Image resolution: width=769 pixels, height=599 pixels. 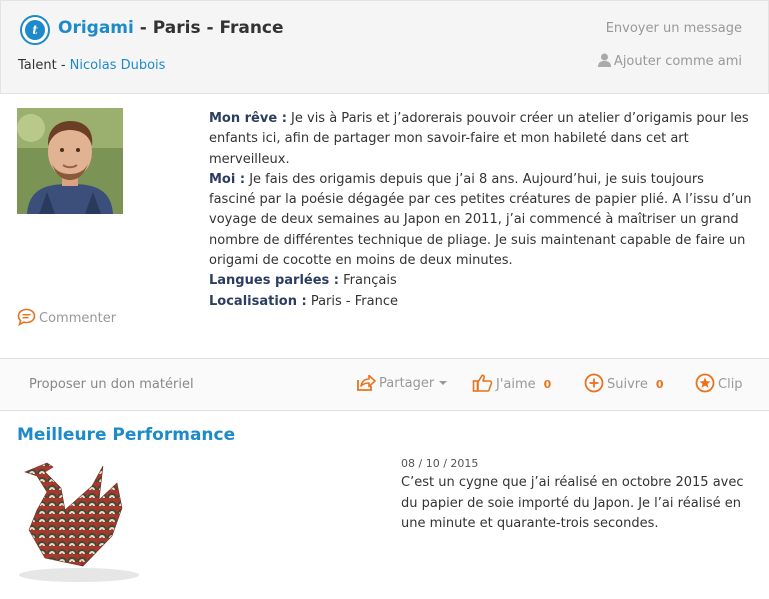 I want to click on share-button: Partager, so click(x=401, y=382).